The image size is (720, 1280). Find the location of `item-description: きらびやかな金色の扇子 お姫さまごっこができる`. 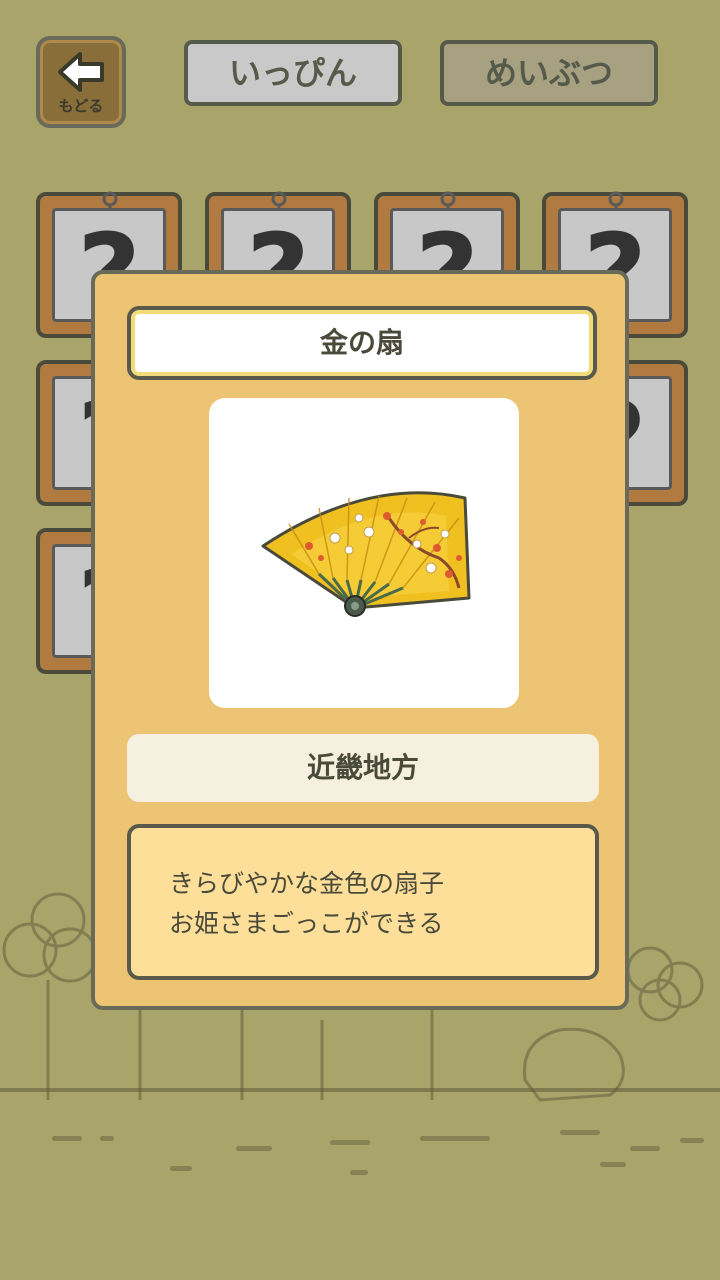

item-description: きらびやかな金色の扇子 お姫さまごっこができる is located at coordinates (363, 902).